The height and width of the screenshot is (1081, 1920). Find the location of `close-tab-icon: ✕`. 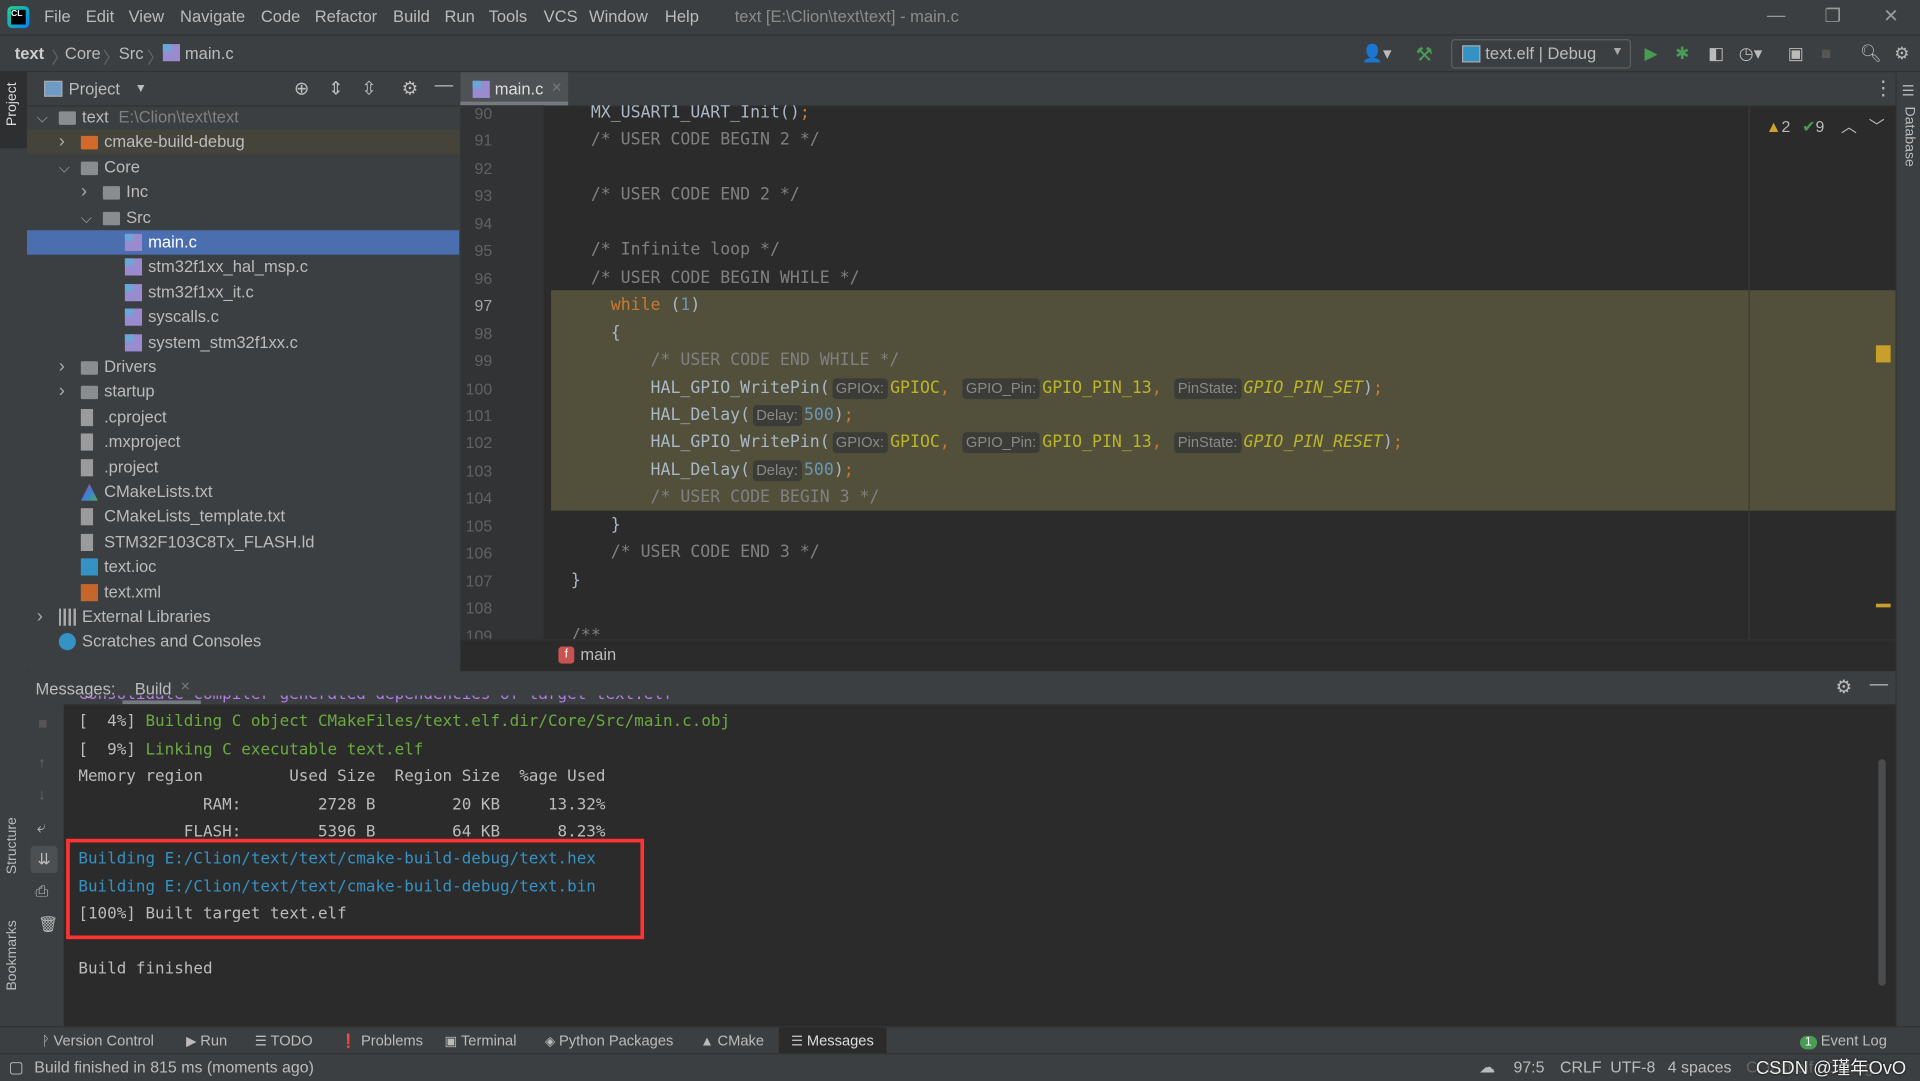

close-tab-icon: ✕ is located at coordinates (185, 687).